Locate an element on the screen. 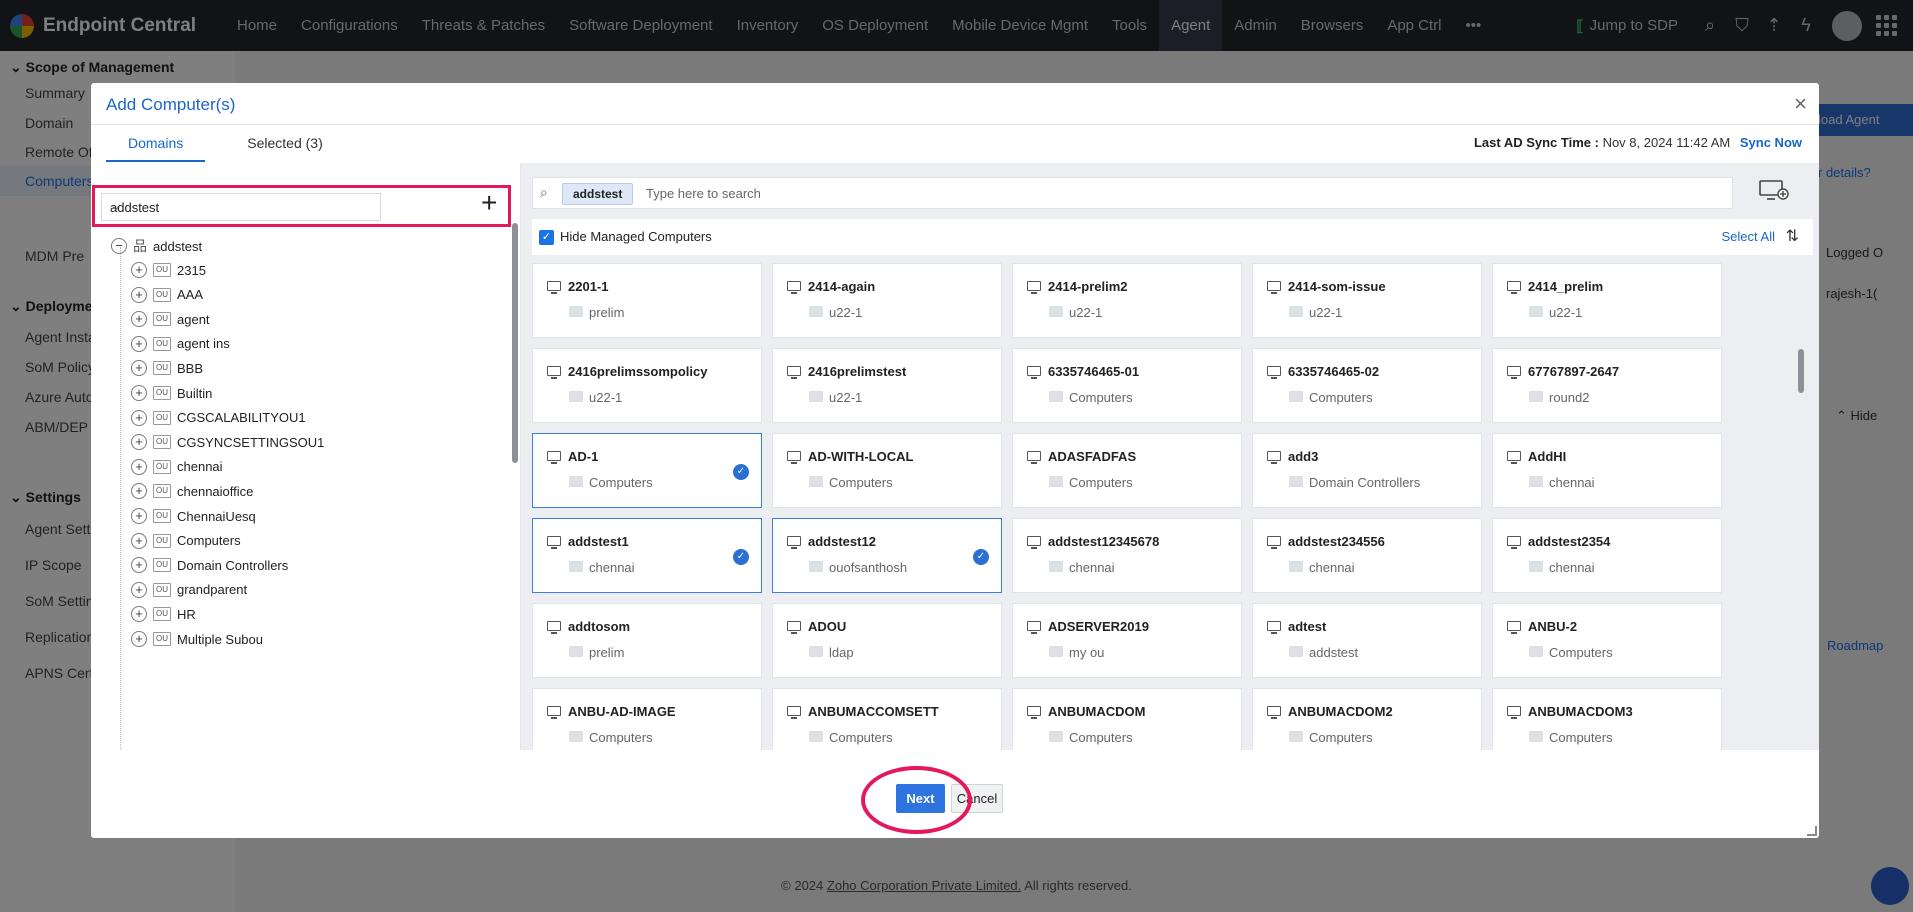 The width and height of the screenshot is (1913, 912). computer-name: AD-1 is located at coordinates (583, 456).